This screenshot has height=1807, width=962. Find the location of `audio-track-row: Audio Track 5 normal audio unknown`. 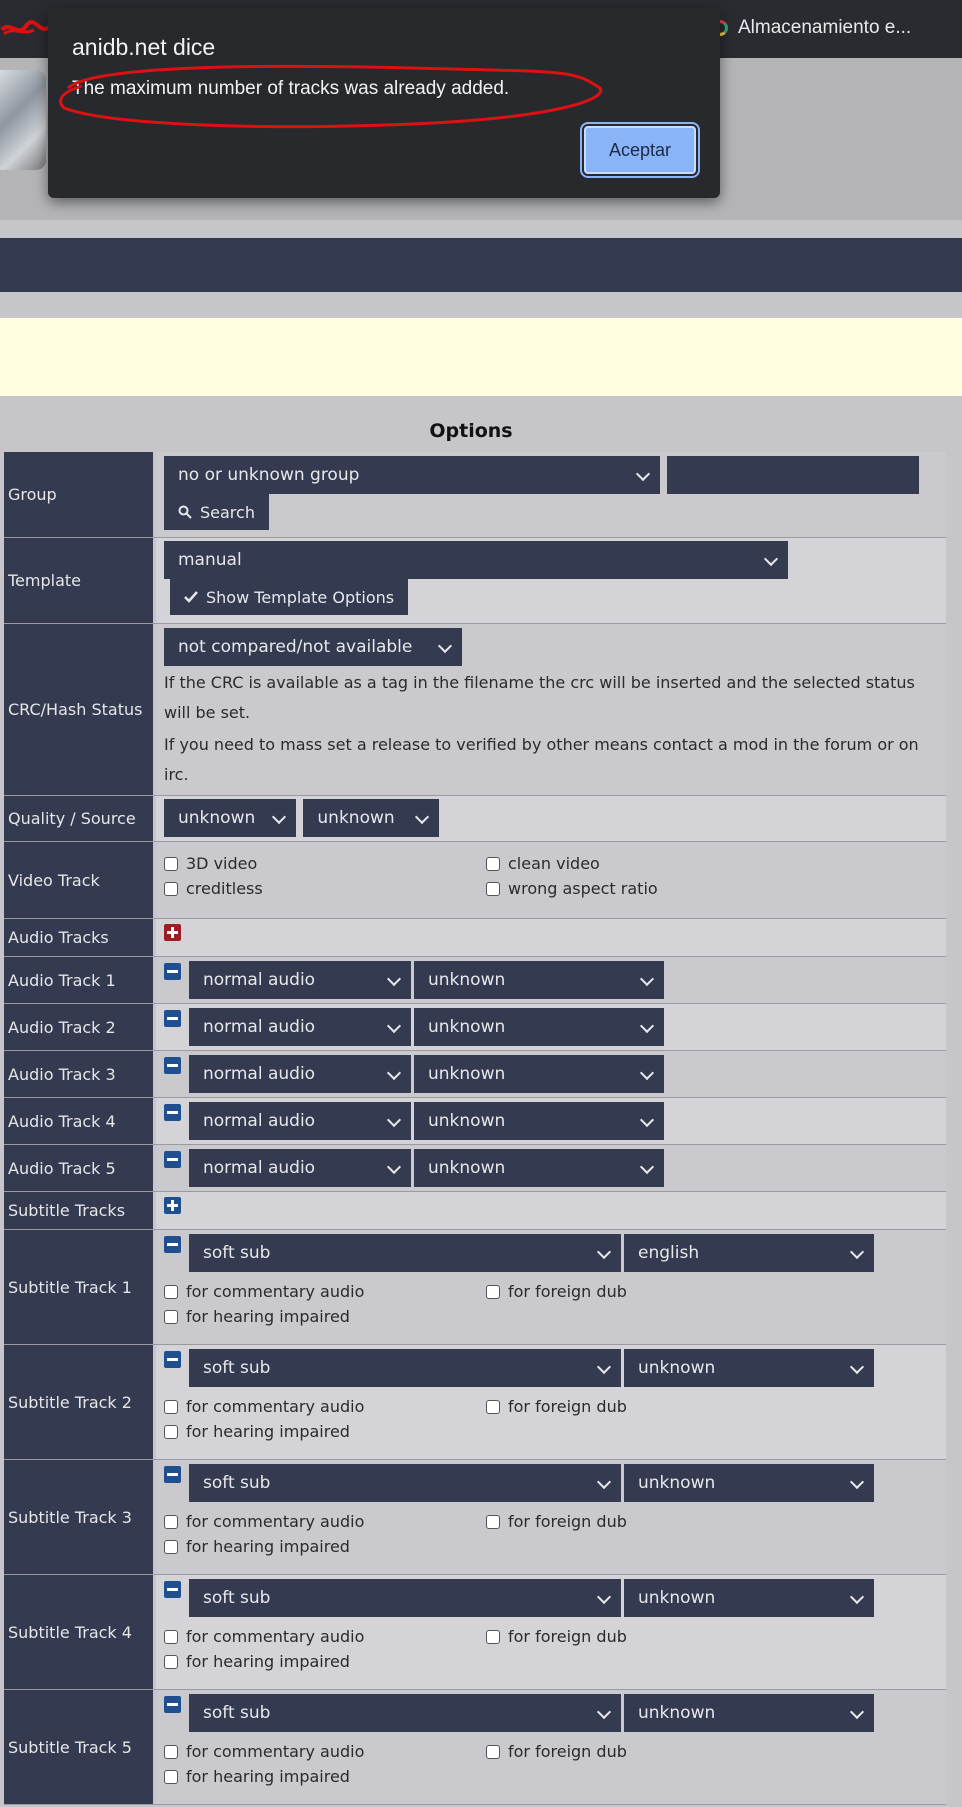

audio-track-row: Audio Track 5 normal audio unknown is located at coordinates (475, 1168).